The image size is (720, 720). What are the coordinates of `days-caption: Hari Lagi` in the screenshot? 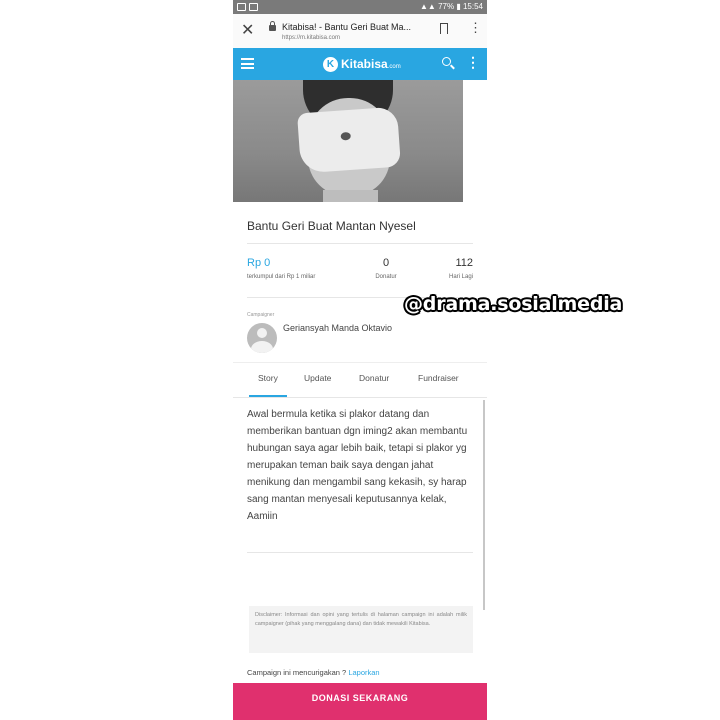 It's located at (460, 277).